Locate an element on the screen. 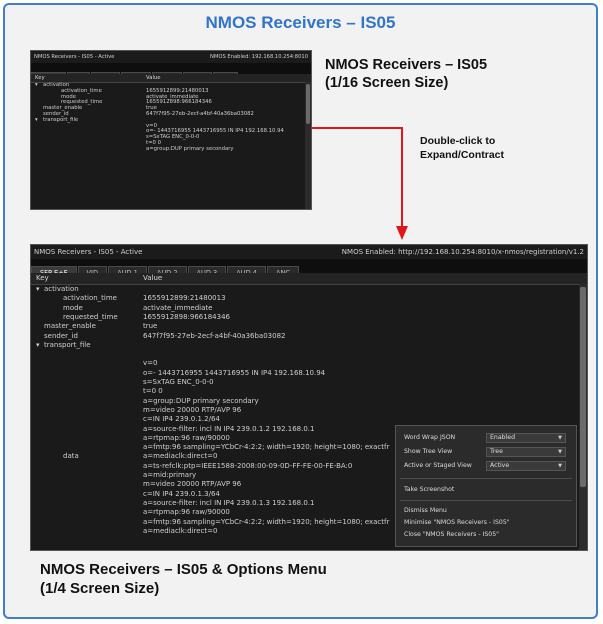  table-row: s=SxTAG ENC_0-0-0 is located at coordinates (309, 382).